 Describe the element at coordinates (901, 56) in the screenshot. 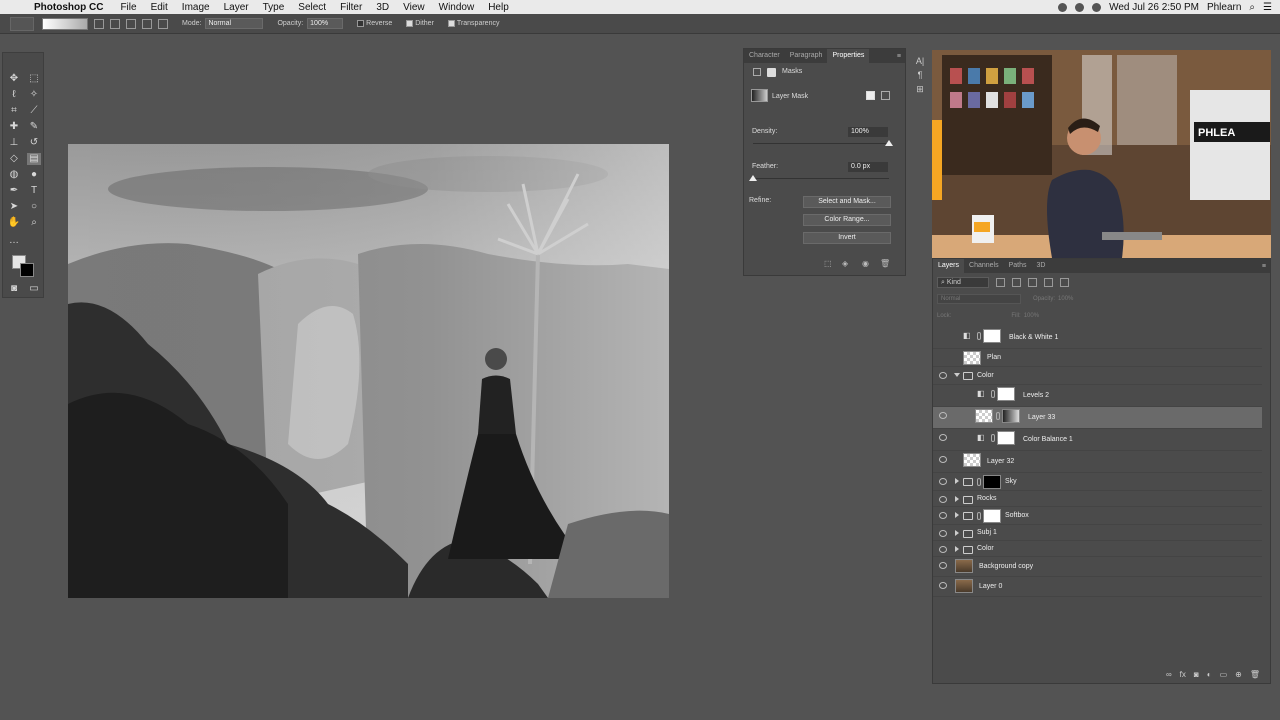

I see `panel-menu-icon: ≡` at that location.